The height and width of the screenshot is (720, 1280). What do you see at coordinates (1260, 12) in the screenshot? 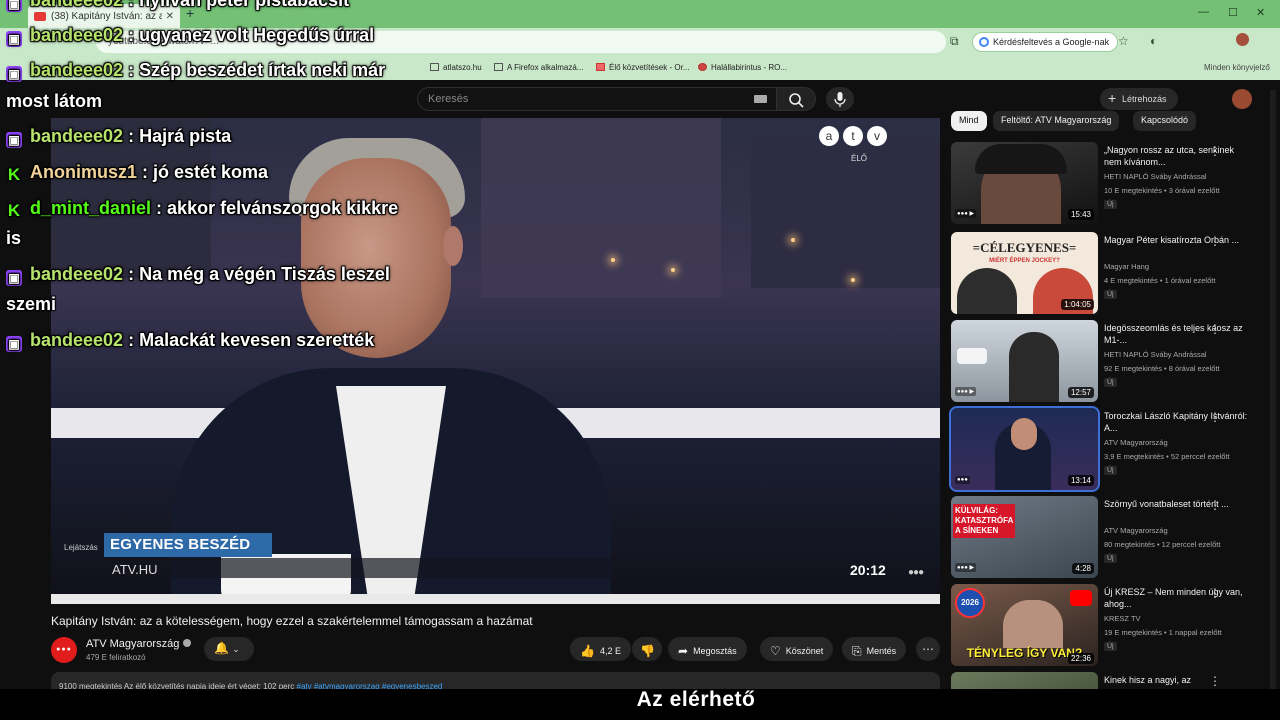
I see `close-window-icon: ✕` at bounding box center [1260, 12].